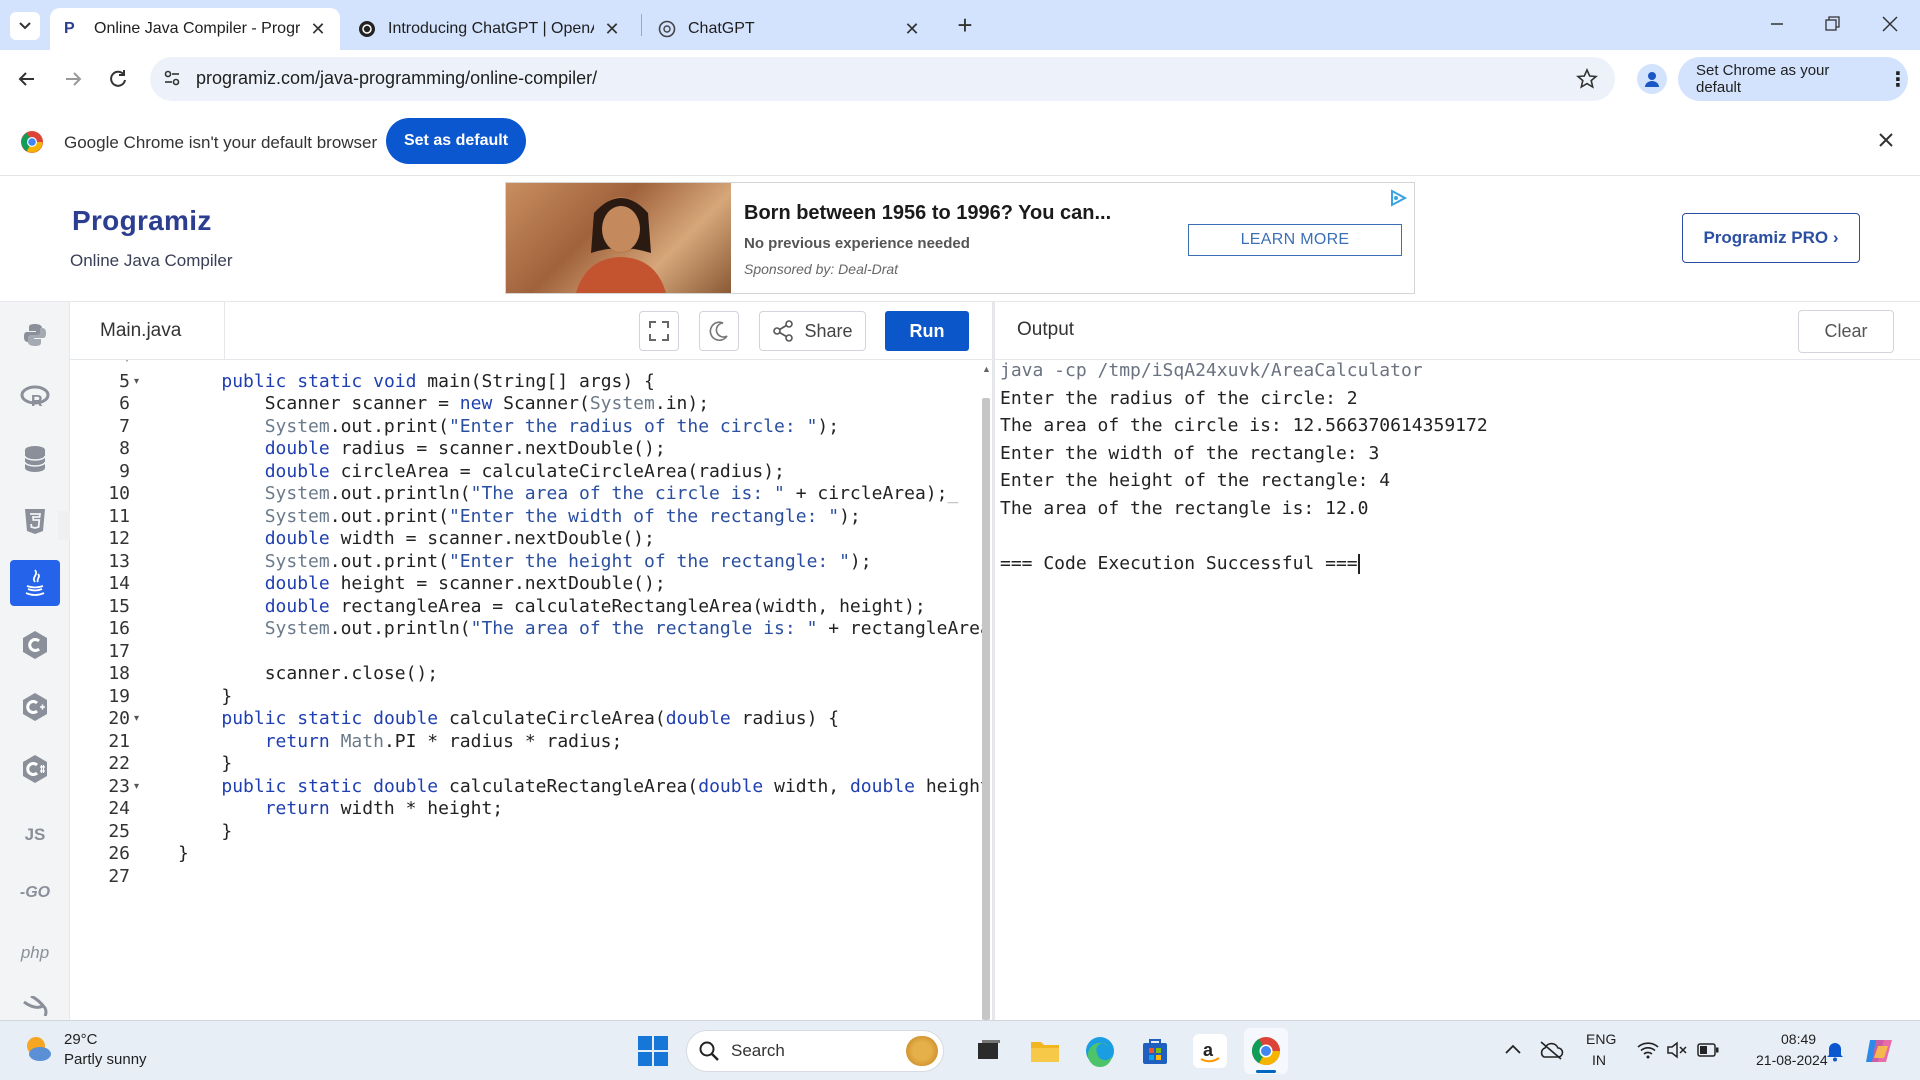 The width and height of the screenshot is (1920, 1080). Describe the element at coordinates (456, 141) in the screenshot. I see `set-as-default-button: Set as default` at that location.